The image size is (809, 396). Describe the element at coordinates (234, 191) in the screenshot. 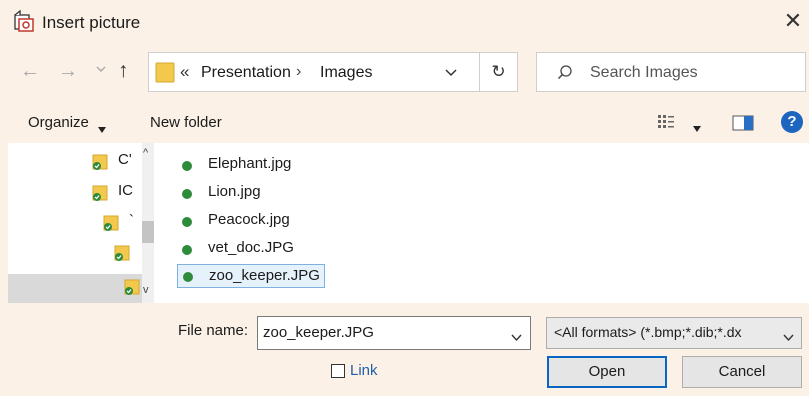

I see `file-name: Lion.jpg` at that location.